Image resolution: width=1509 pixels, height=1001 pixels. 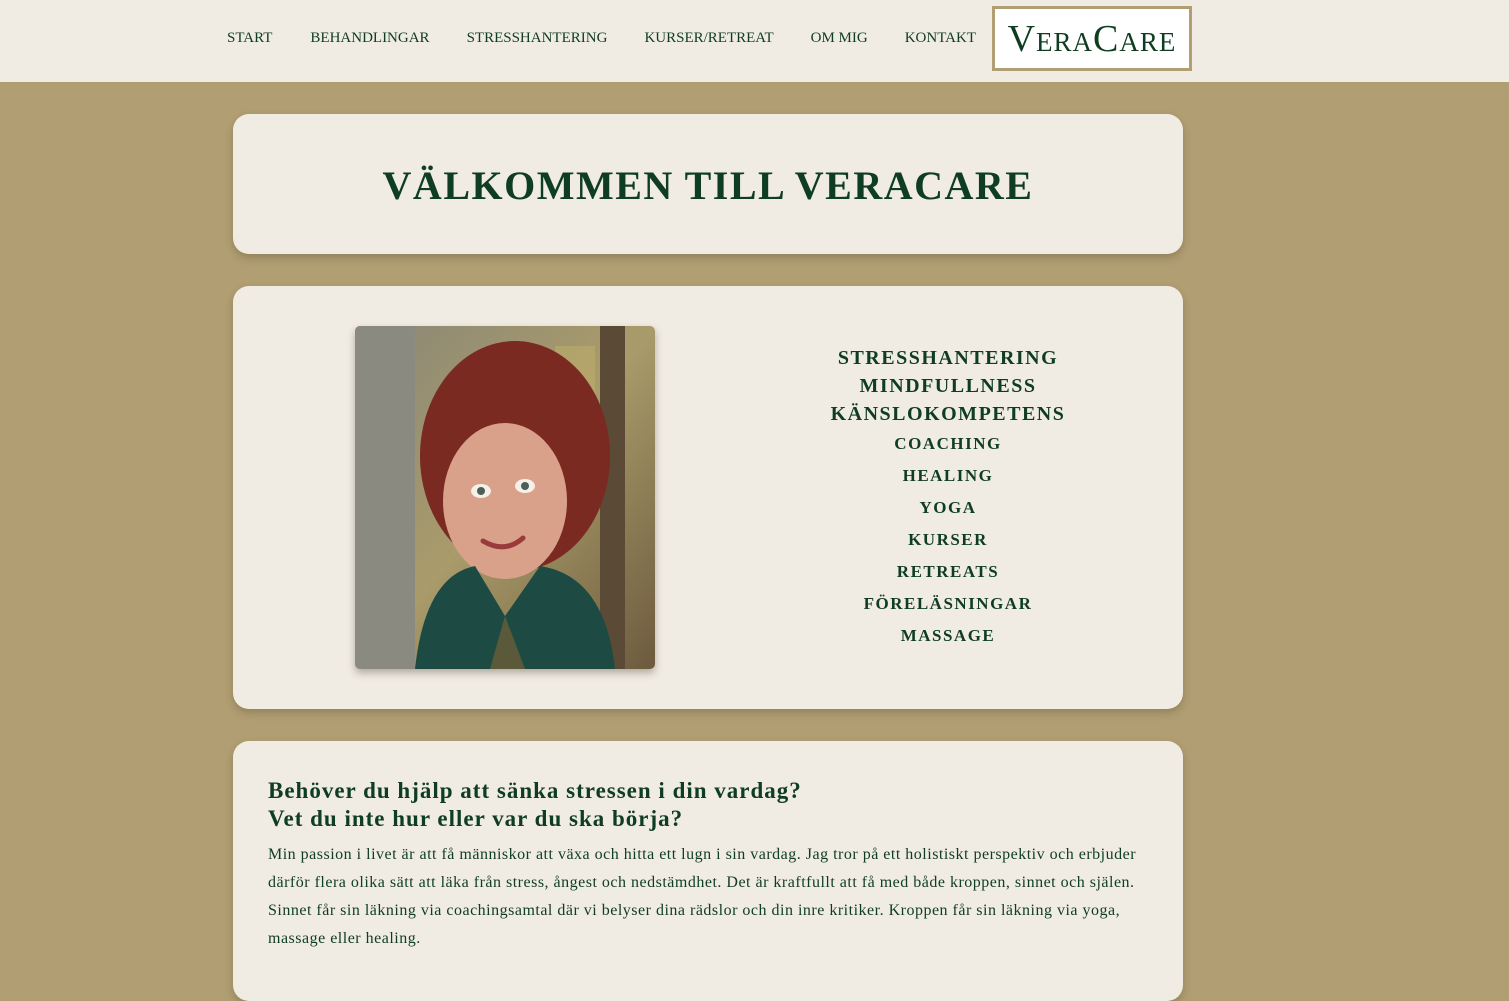 I want to click on service-coaching: COACHING, so click(x=948, y=443).